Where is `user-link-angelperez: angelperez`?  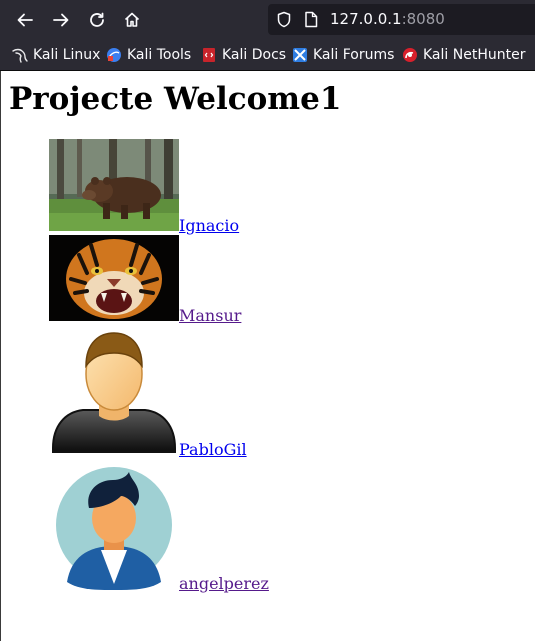
user-link-angelperez: angelperez is located at coordinates (224, 583).